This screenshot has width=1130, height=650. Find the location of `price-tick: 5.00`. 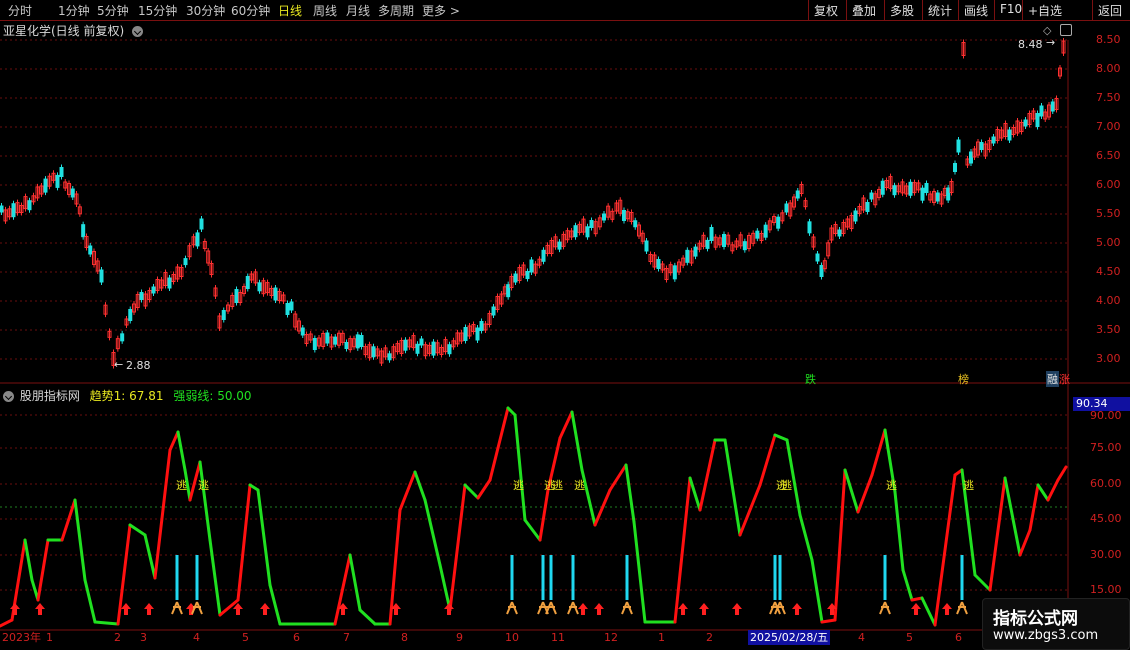

price-tick: 5.00 is located at coordinates (1108, 242).